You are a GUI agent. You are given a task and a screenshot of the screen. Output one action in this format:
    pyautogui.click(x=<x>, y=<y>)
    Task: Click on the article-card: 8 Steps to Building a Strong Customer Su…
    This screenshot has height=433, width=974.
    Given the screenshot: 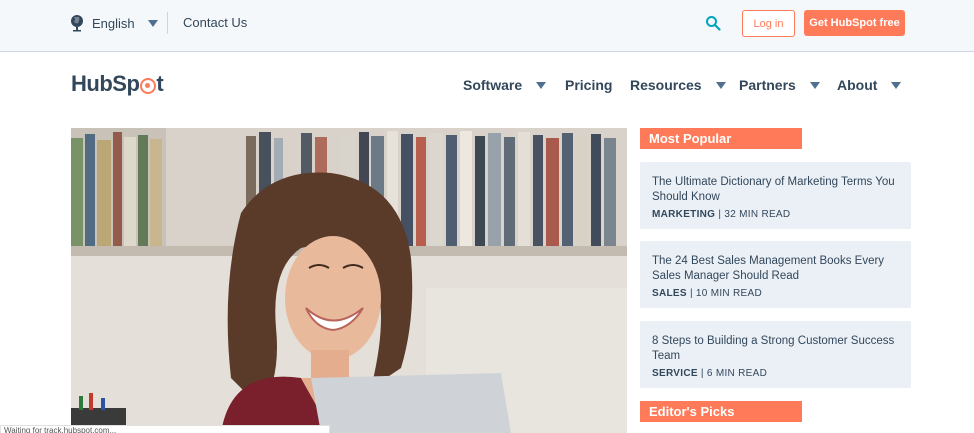 What is the action you would take?
    pyautogui.click(x=775, y=354)
    